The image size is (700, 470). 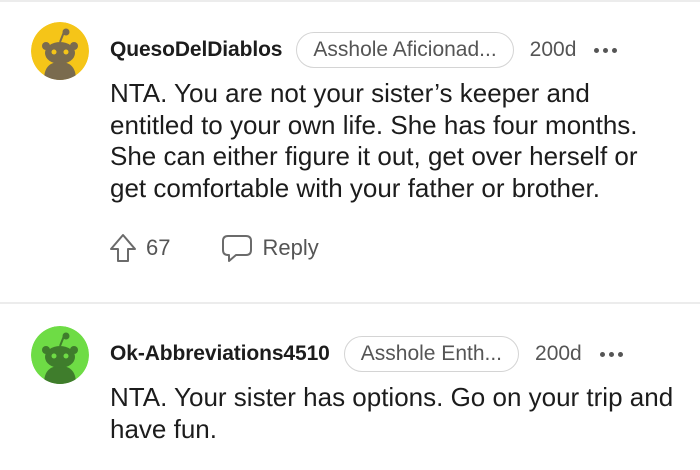 I want to click on comment-actions: 67 Reply, so click(x=213, y=248).